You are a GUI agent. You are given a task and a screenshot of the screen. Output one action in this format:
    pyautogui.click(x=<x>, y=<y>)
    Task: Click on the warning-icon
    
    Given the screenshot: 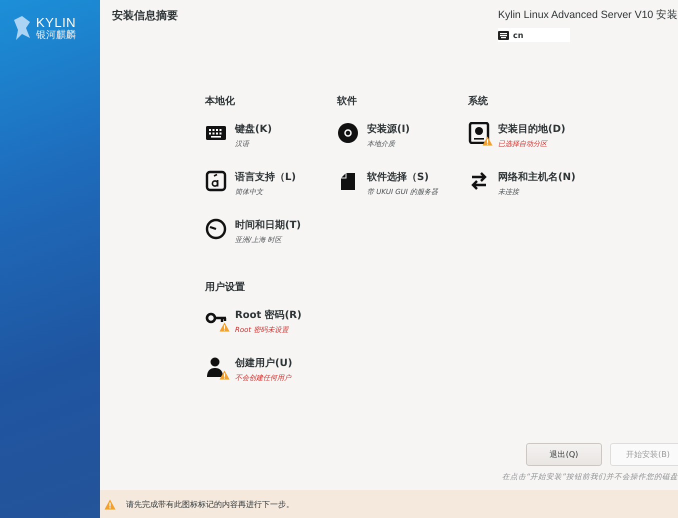 What is the action you would take?
    pyautogui.click(x=110, y=504)
    